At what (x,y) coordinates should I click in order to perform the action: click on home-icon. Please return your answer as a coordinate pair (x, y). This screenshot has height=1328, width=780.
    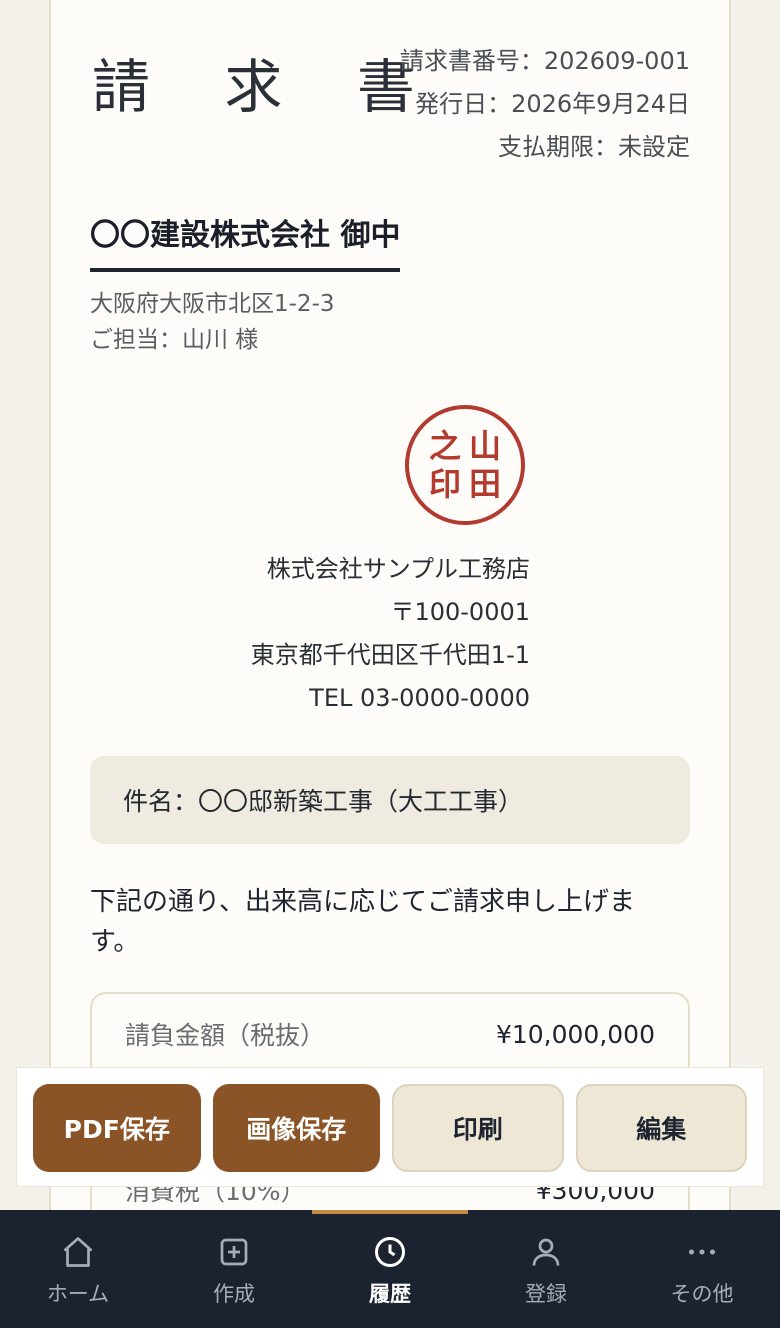
    Looking at the image, I should click on (78, 1252).